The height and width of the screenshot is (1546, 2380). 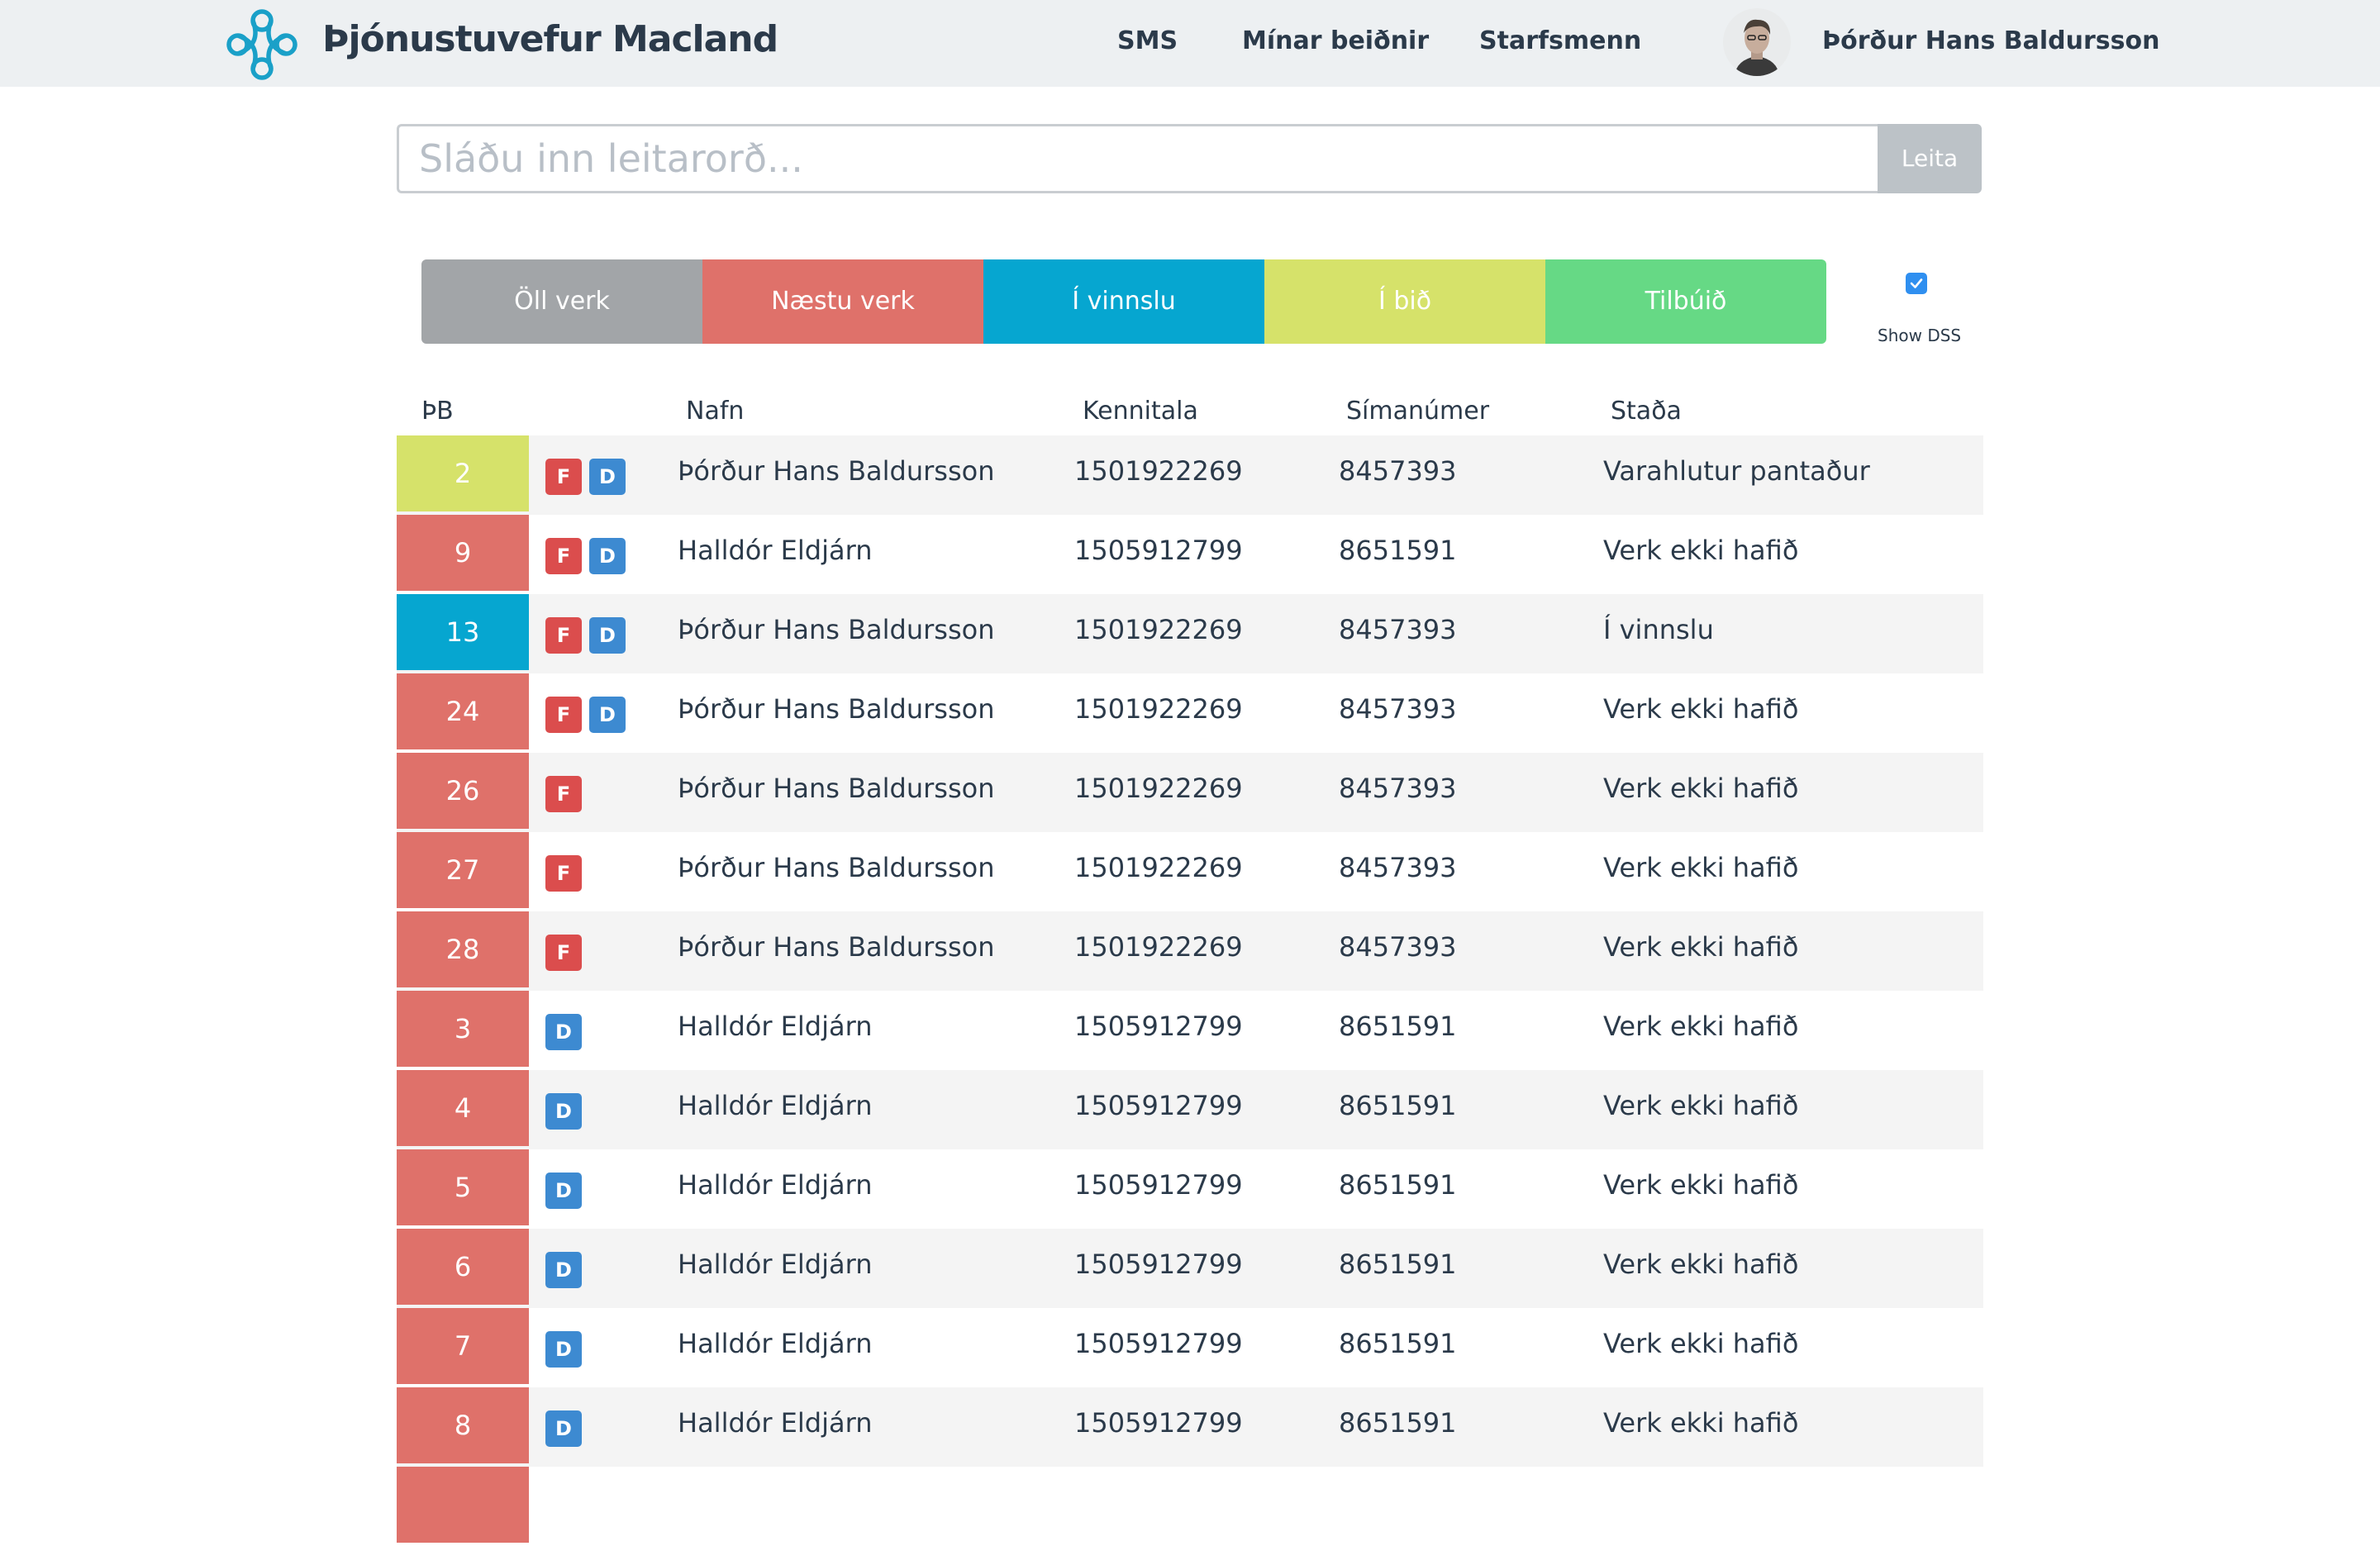 I want to click on filter-next-jobs: Næstu verk, so click(x=842, y=301).